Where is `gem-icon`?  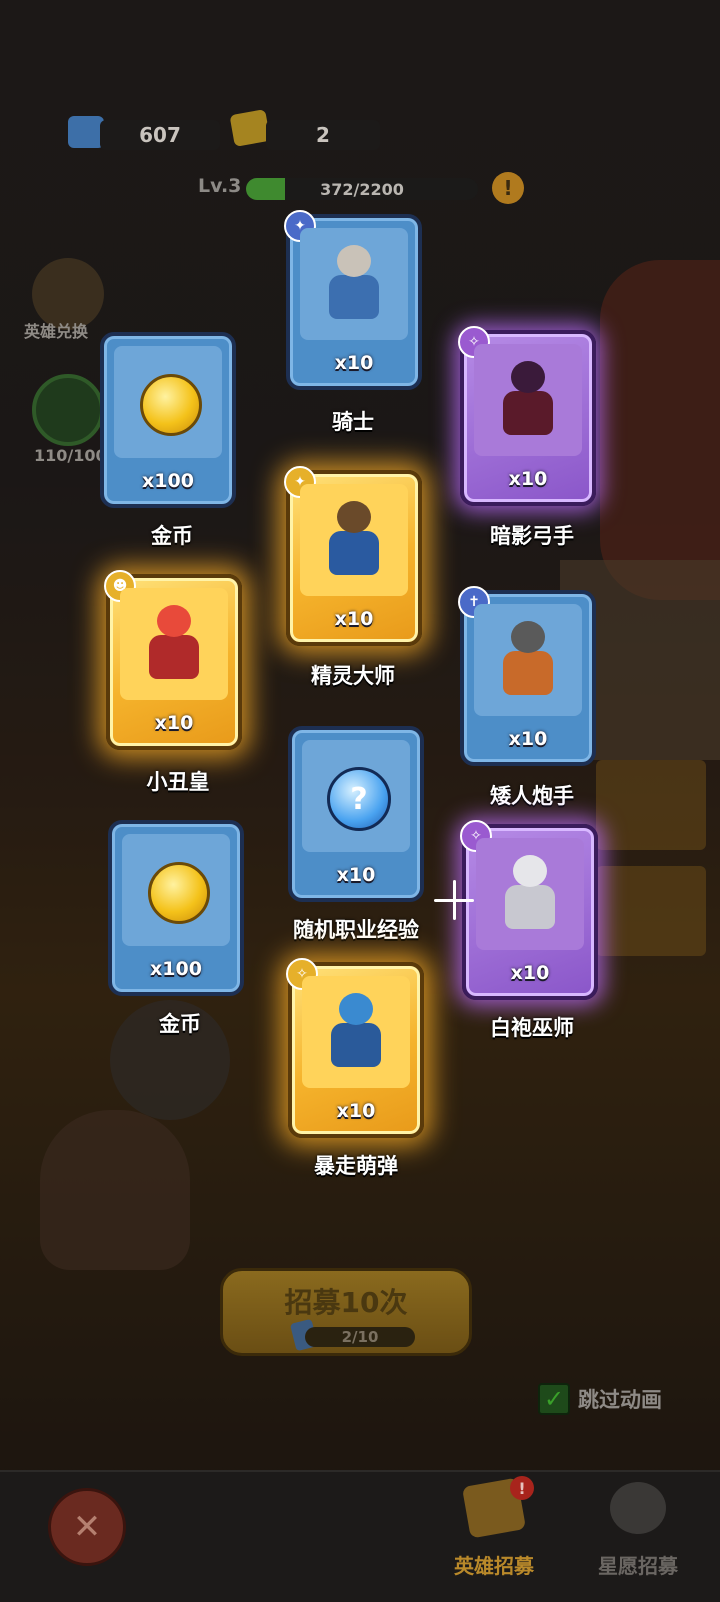 gem-icon is located at coordinates (86, 132).